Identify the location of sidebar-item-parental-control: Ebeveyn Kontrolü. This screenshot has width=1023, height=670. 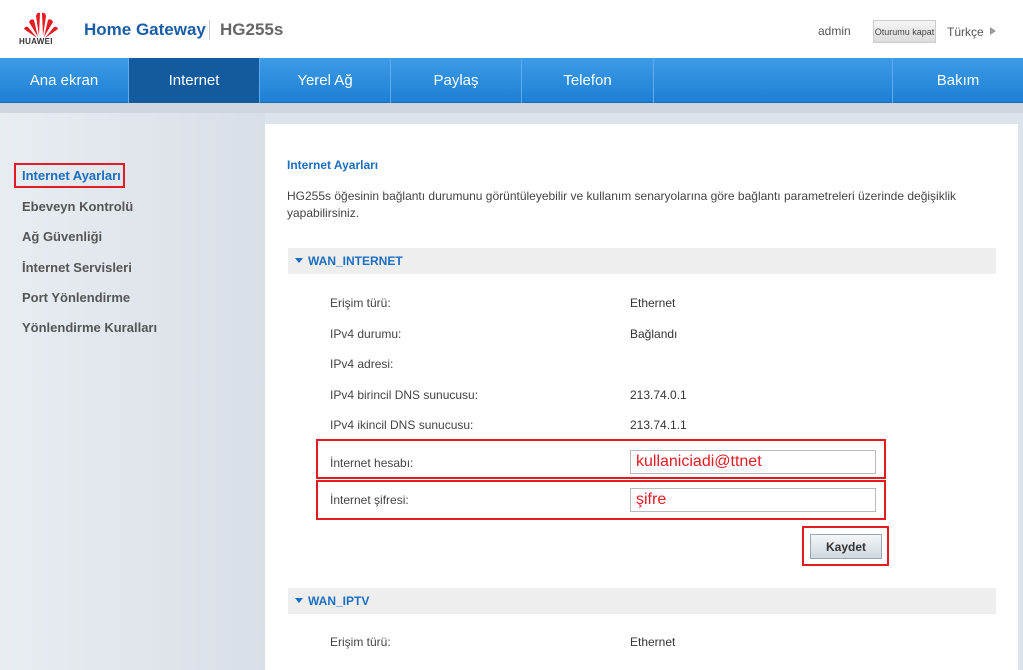
(77, 206).